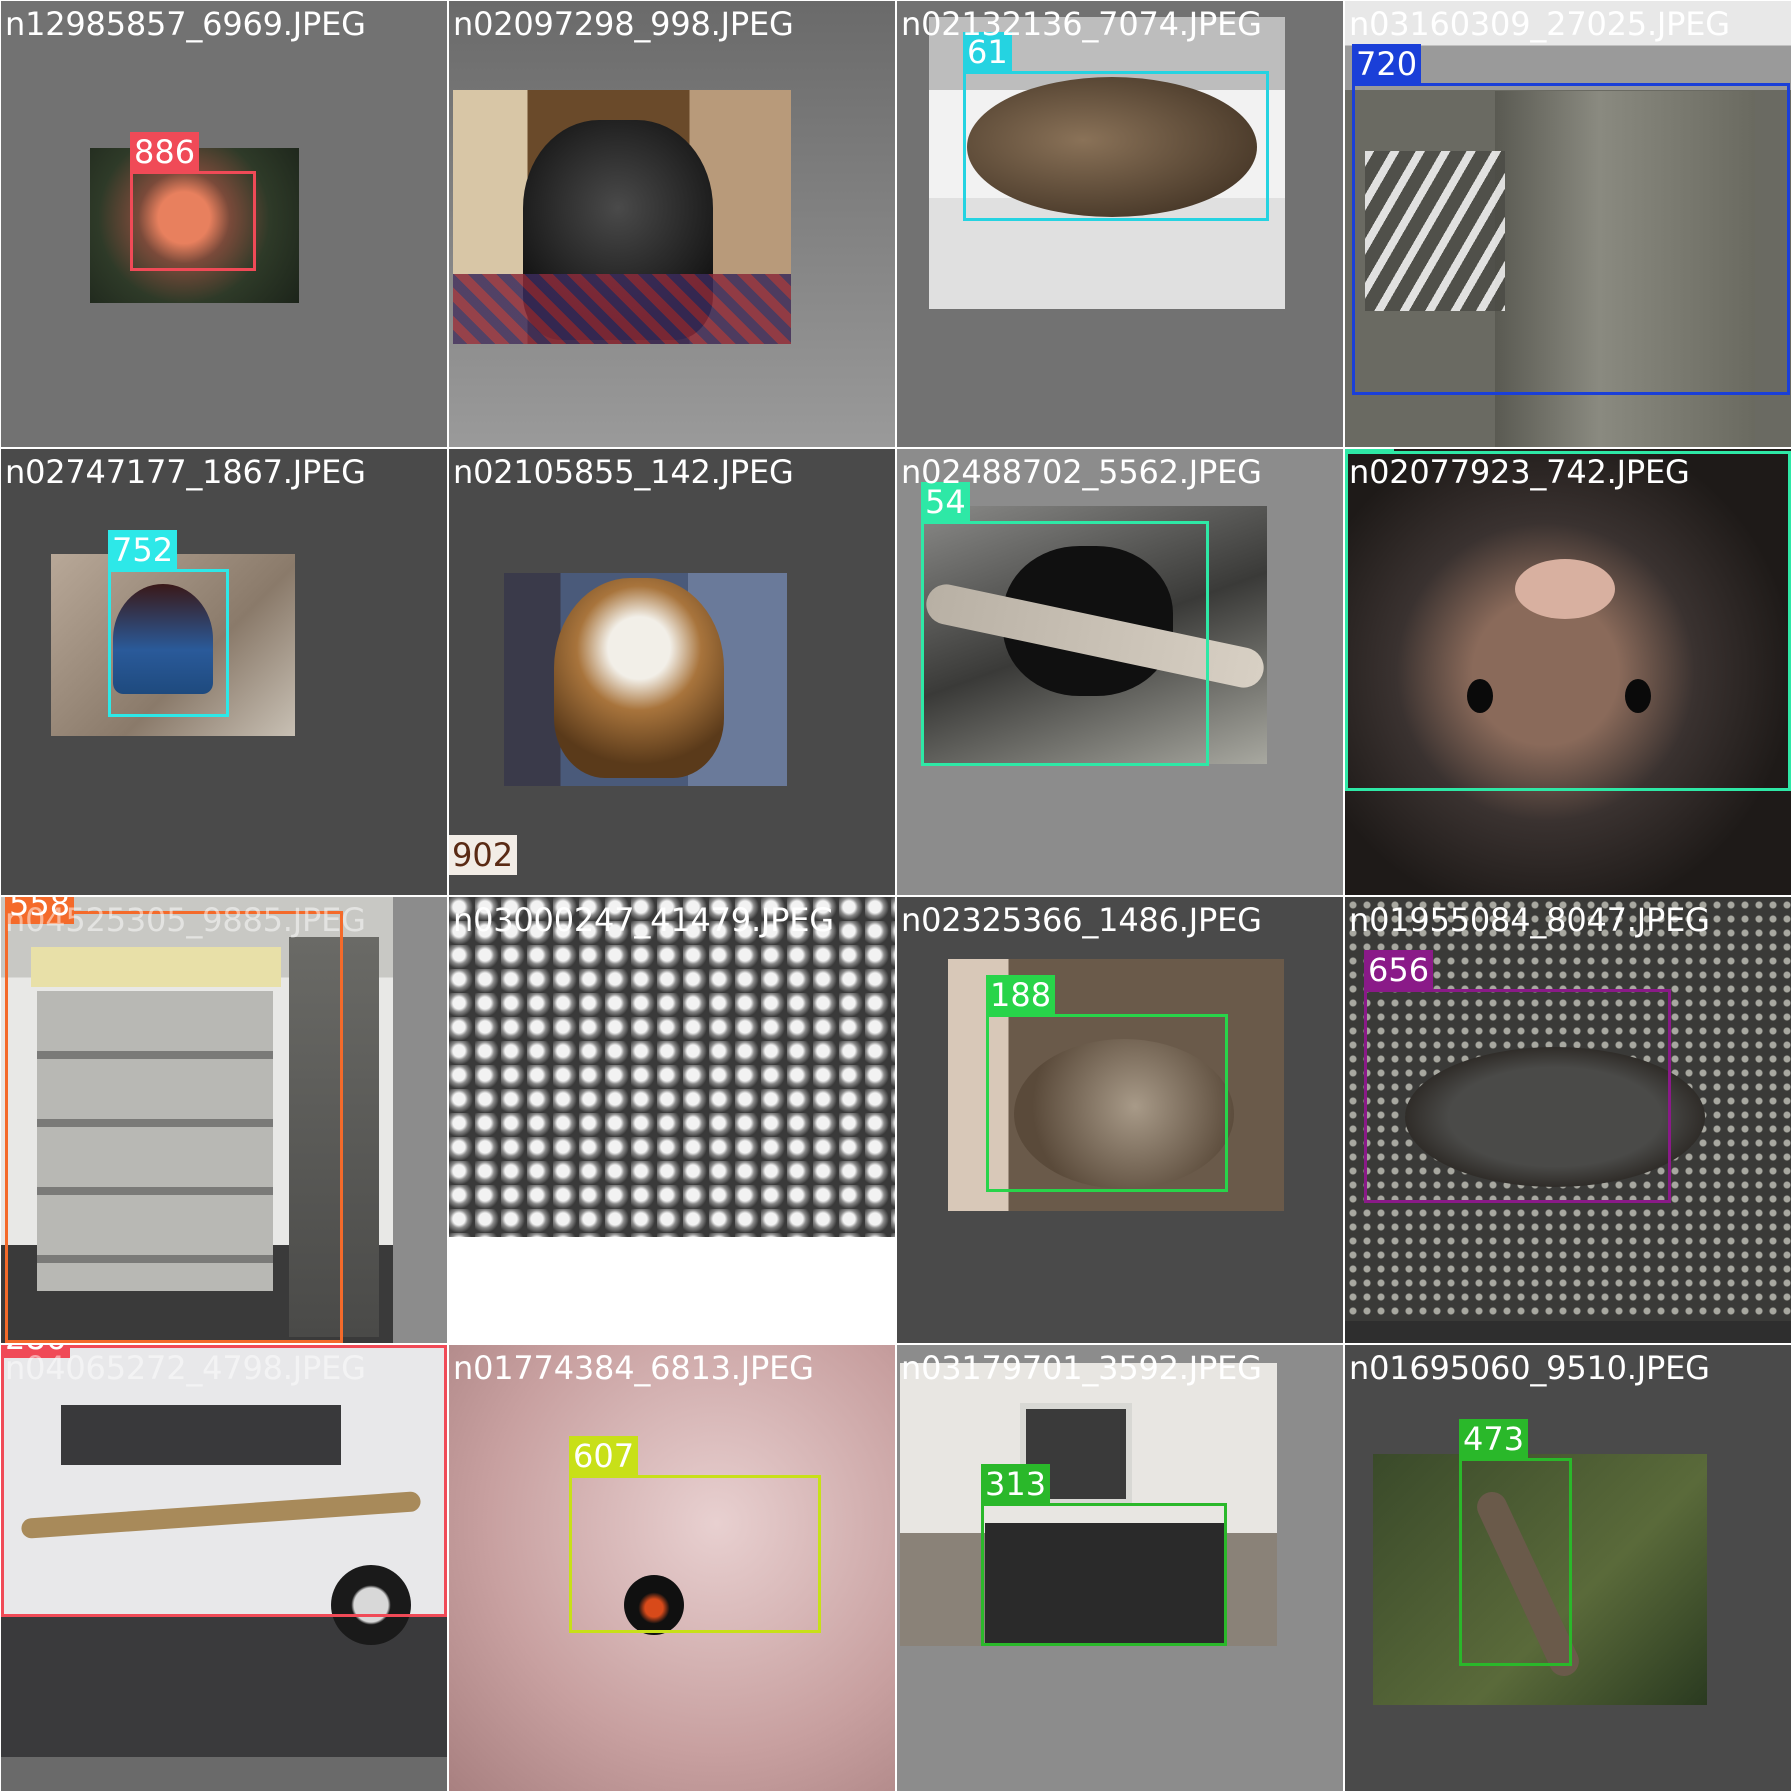  What do you see at coordinates (1399, 970) in the screenshot?
I see `bbox-label-656: 656` at bounding box center [1399, 970].